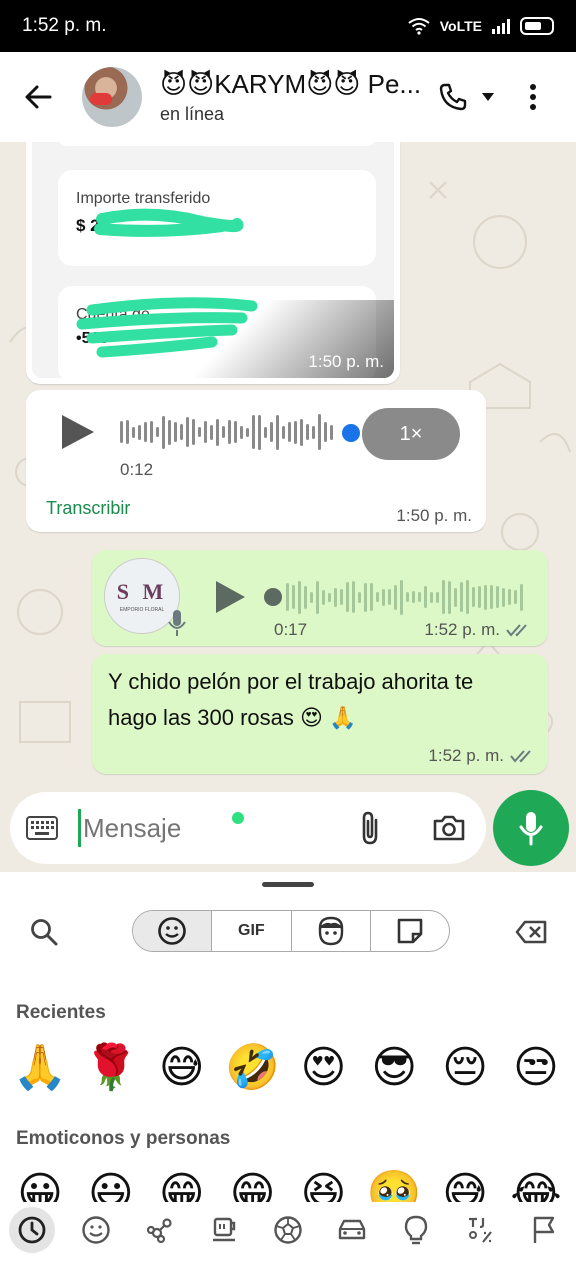  I want to click on panel-drag-handle, so click(288, 884).